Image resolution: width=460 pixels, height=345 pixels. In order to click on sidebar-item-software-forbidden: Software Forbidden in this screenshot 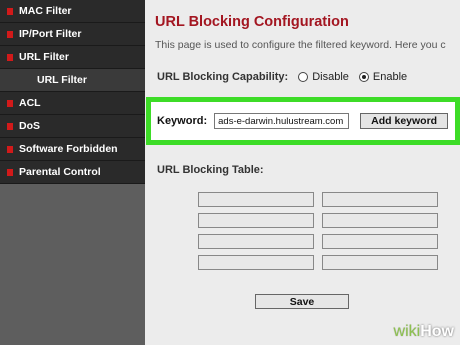, I will do `click(72, 149)`.